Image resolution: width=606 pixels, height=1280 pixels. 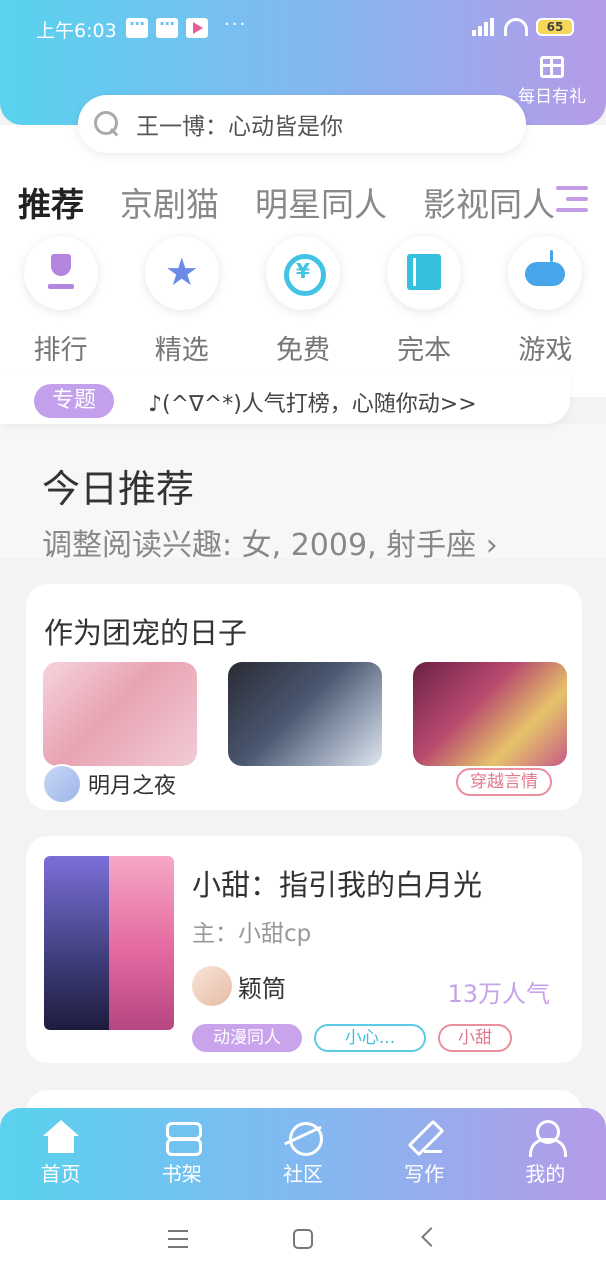 What do you see at coordinates (491, 545) in the screenshot?
I see `chevron-right-icon: ›` at bounding box center [491, 545].